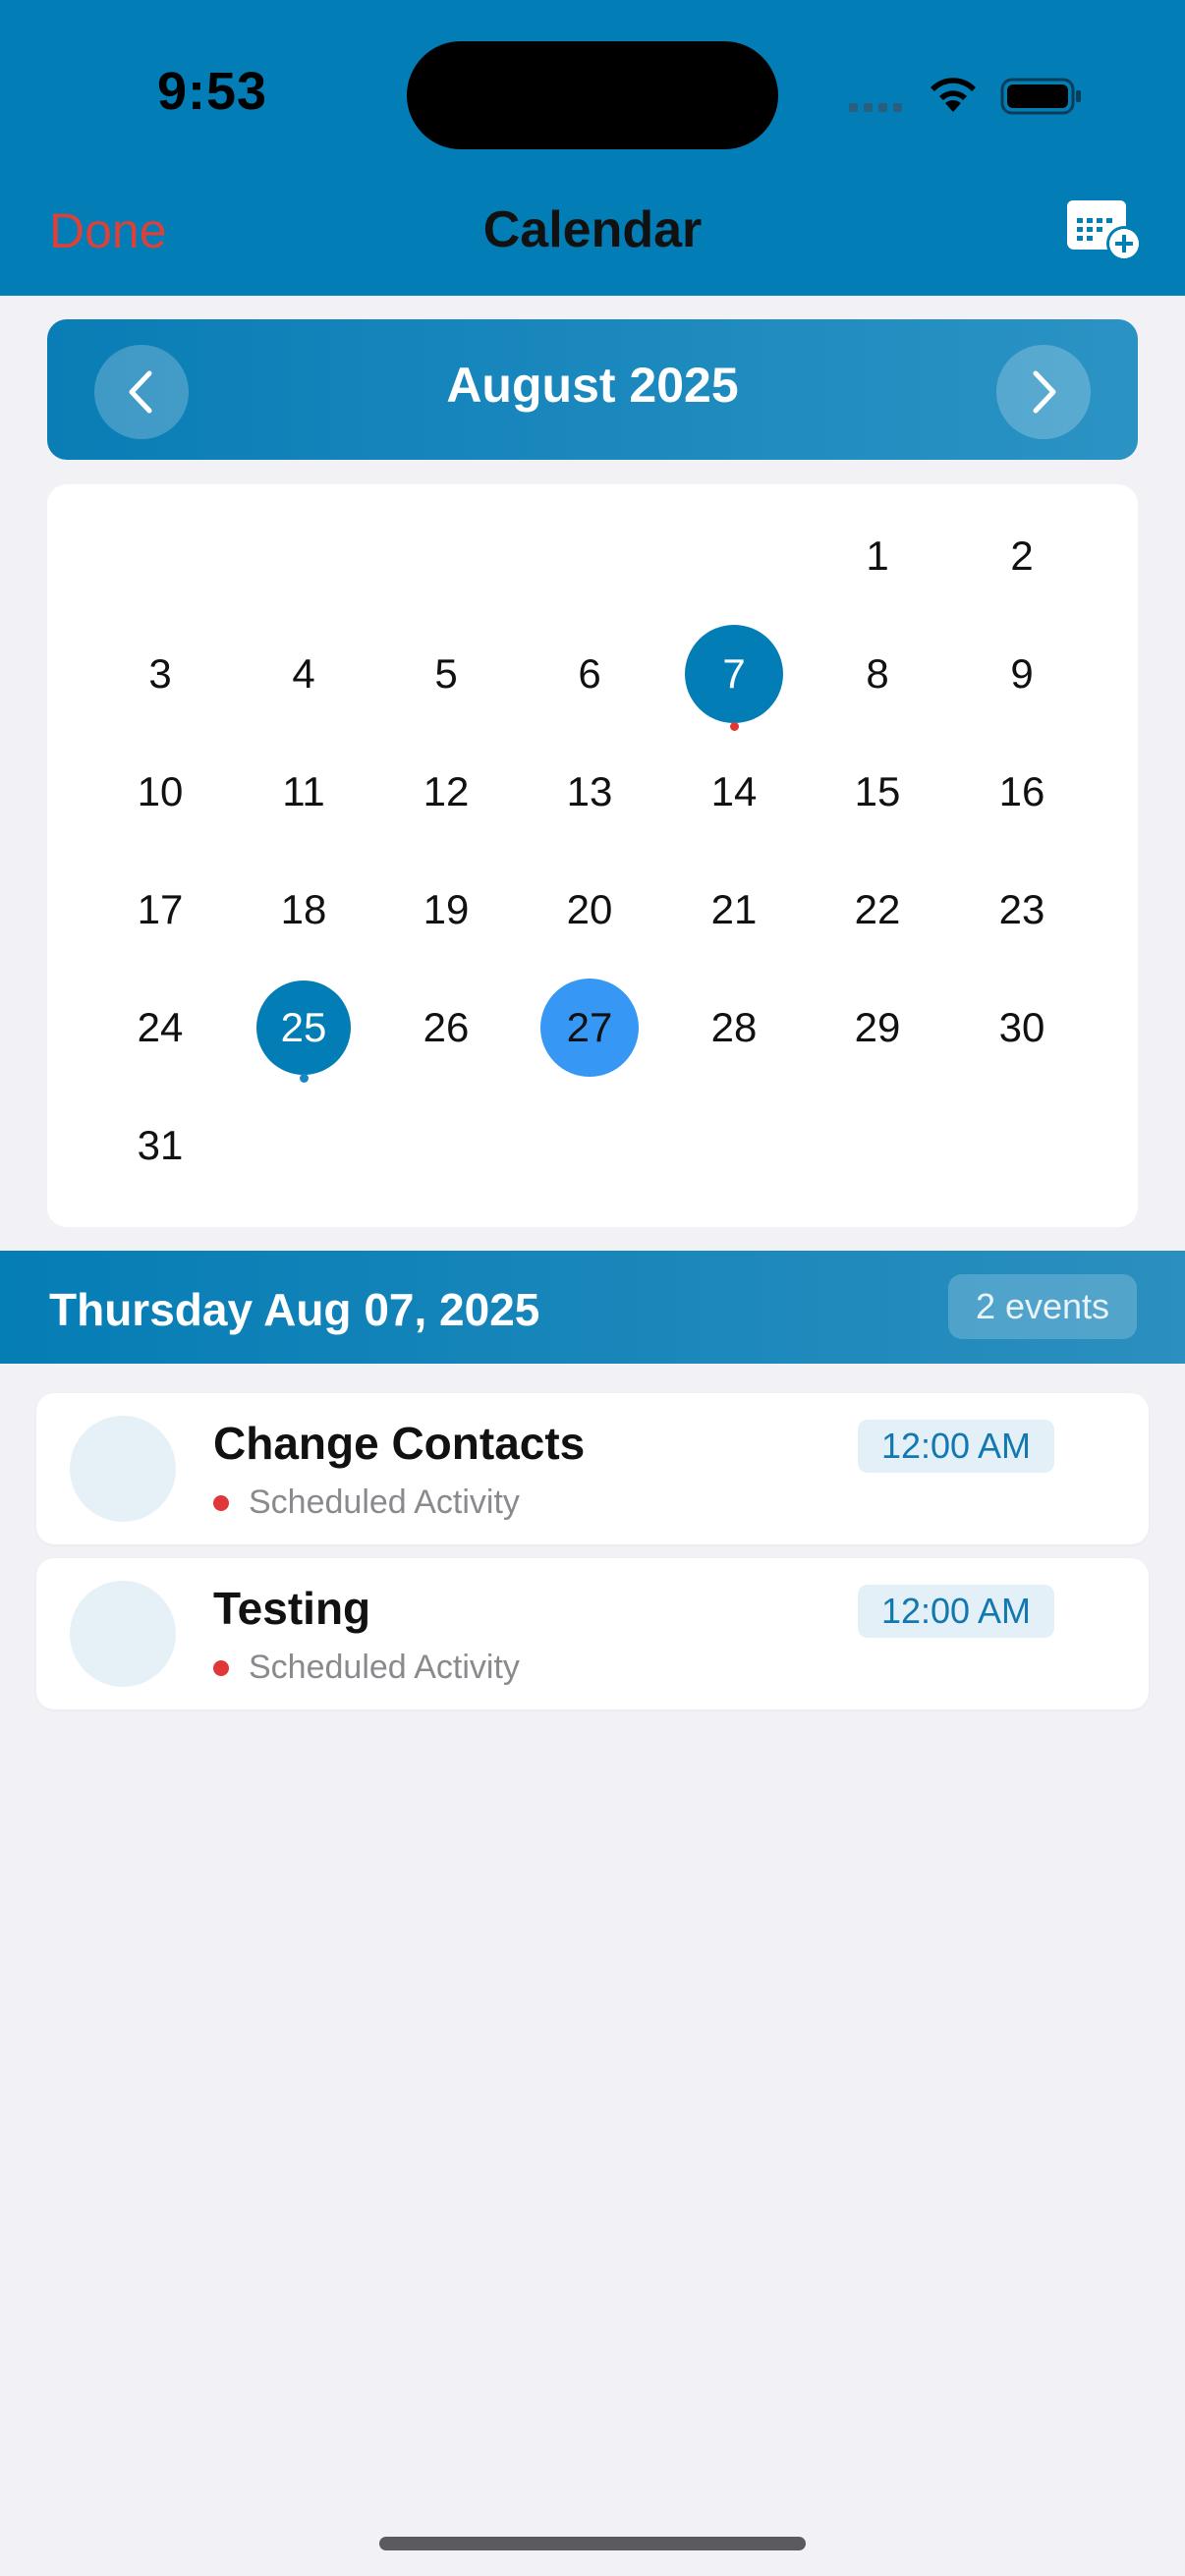 The height and width of the screenshot is (2576, 1185). I want to click on month-header: August 2025, so click(592, 389).